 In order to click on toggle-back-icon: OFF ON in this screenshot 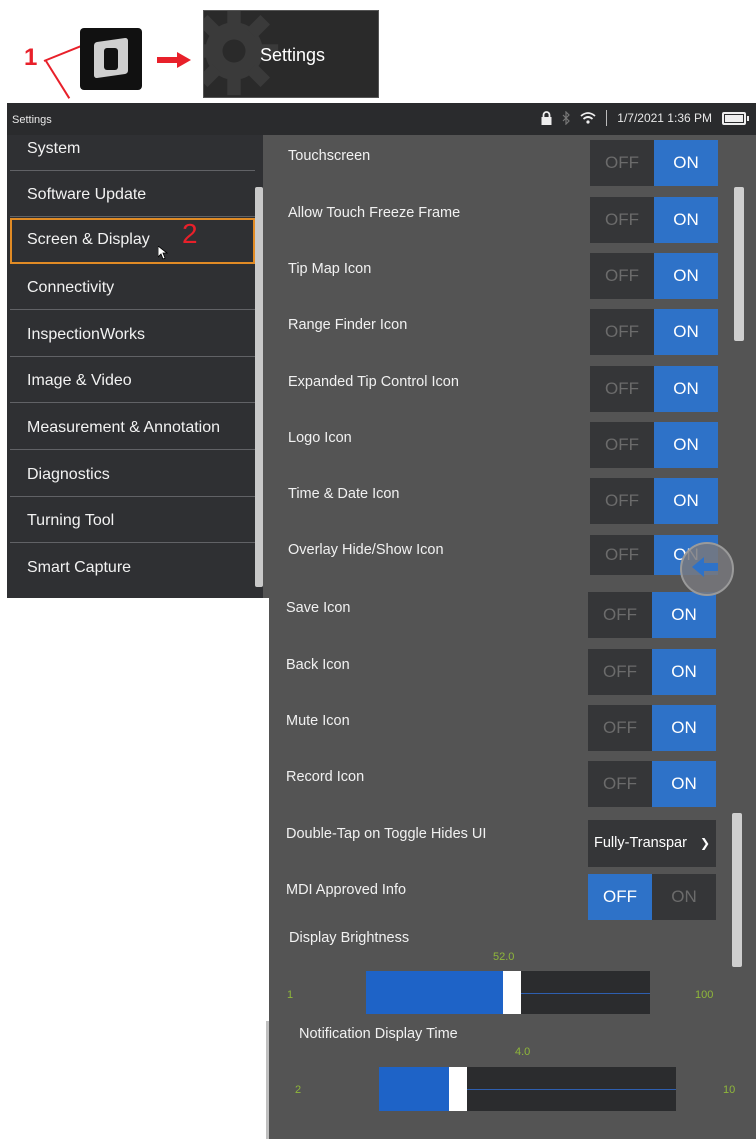, I will do `click(652, 672)`.